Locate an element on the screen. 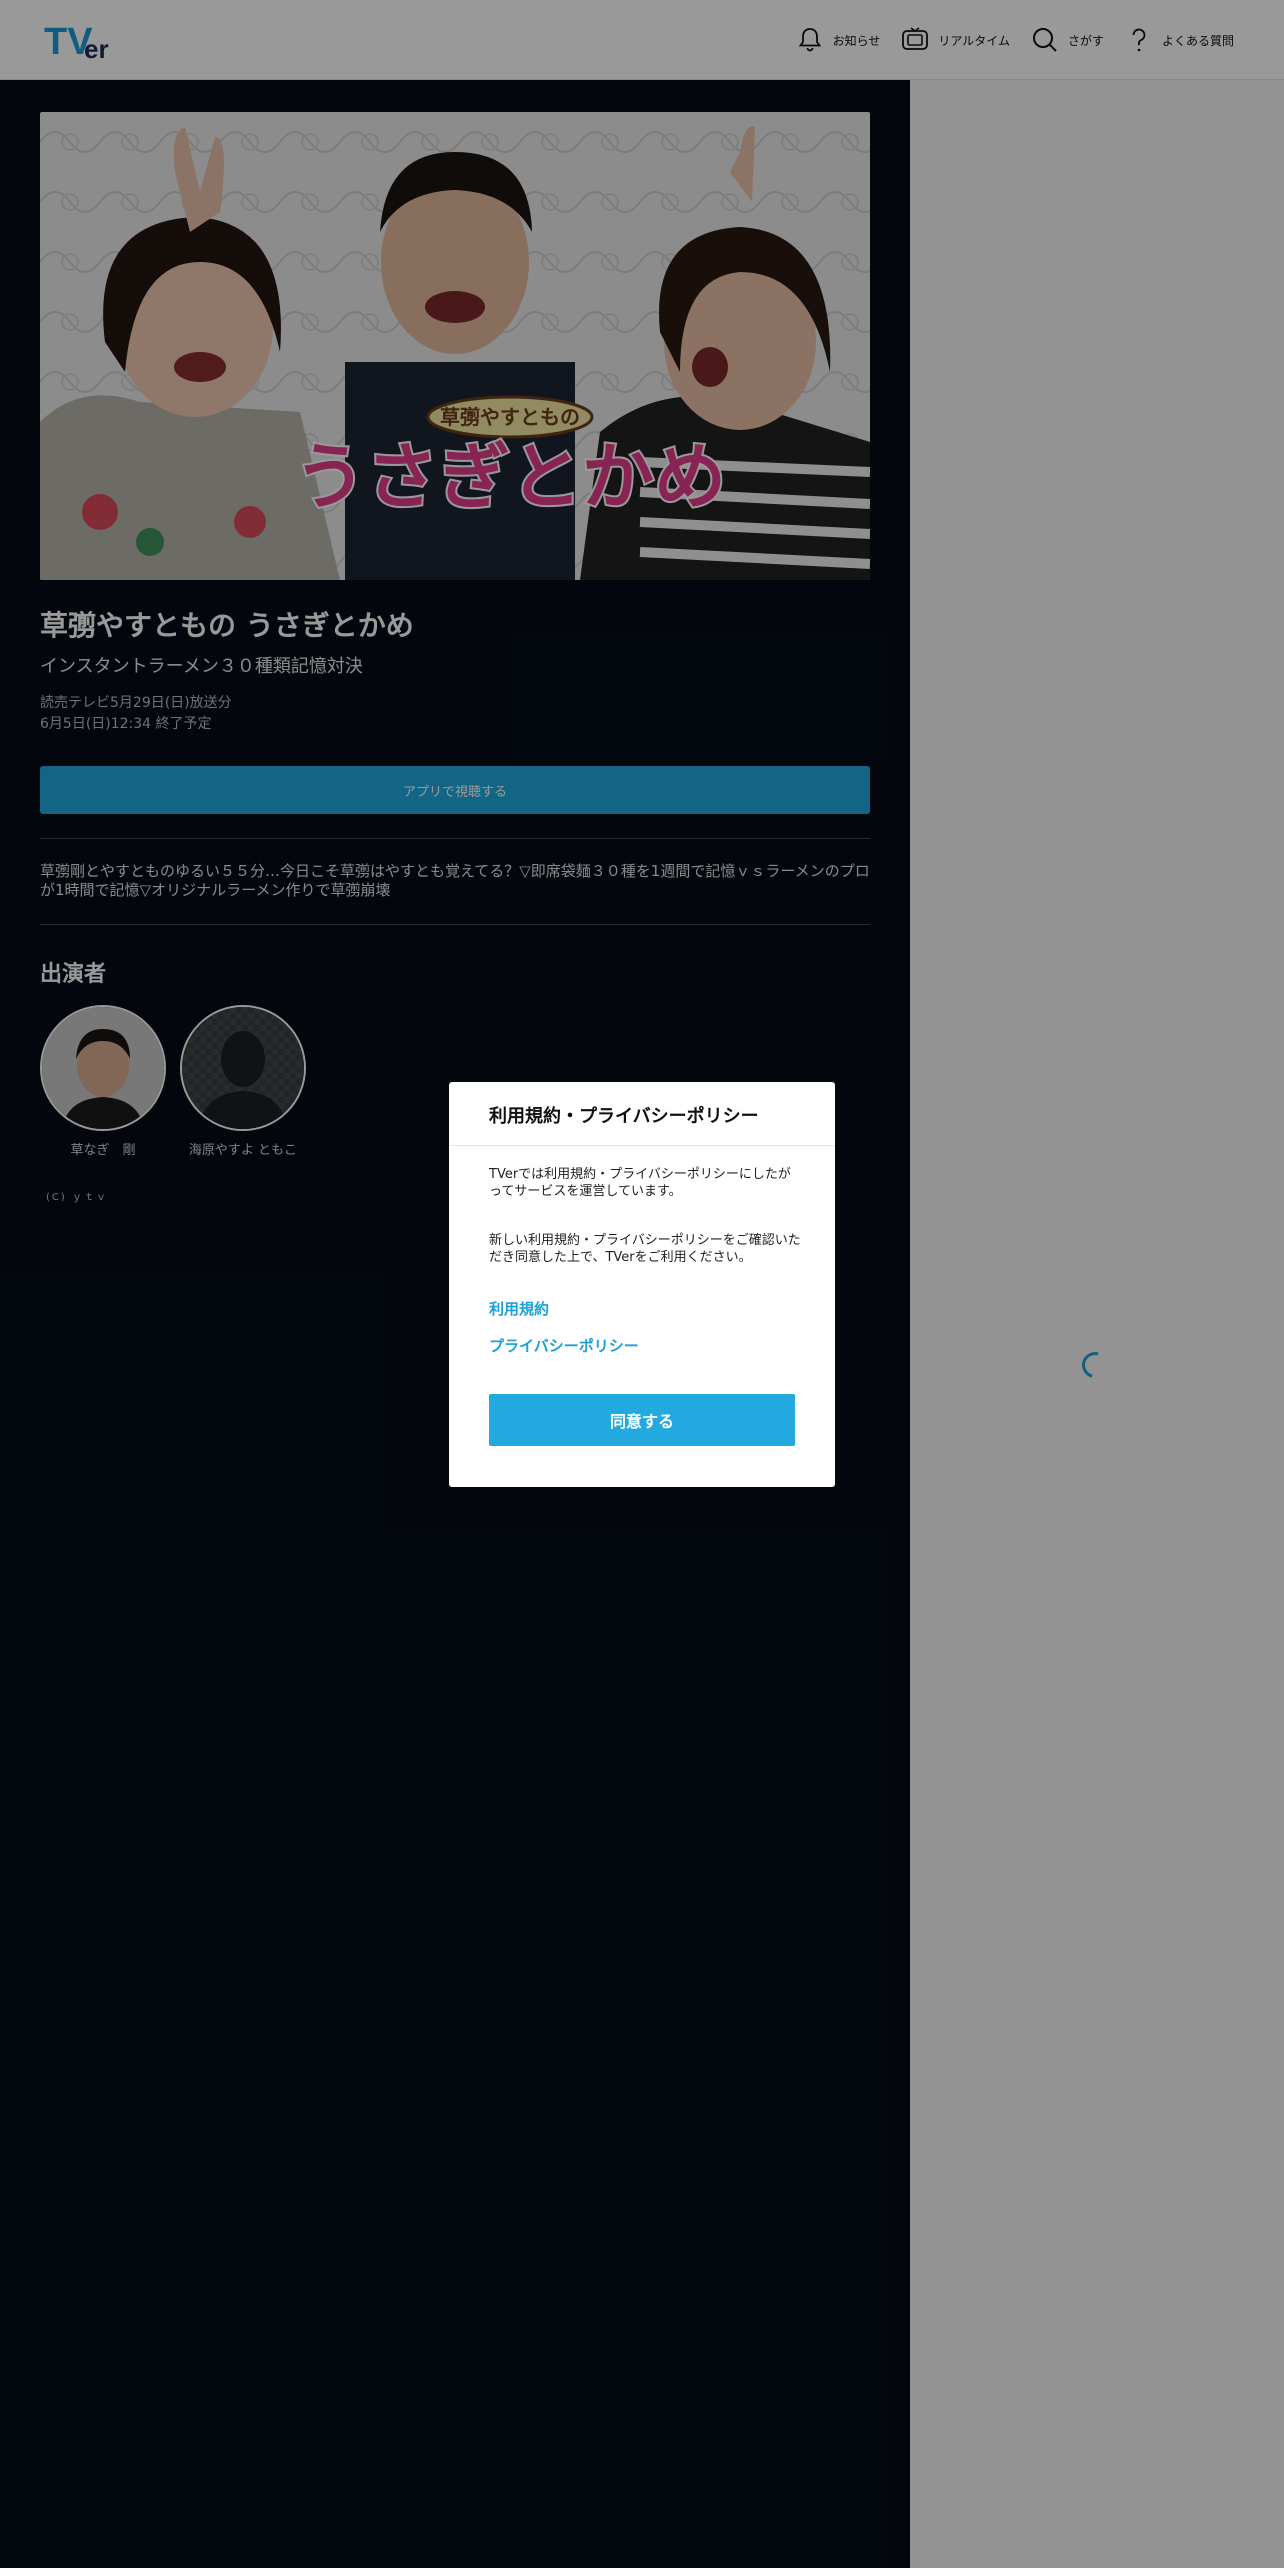 The width and height of the screenshot is (1284, 2568). modal-text: TVerでは利用規約・プライバシーポリシーにしたがってサービスを運営しています。 is located at coordinates (640, 1183).